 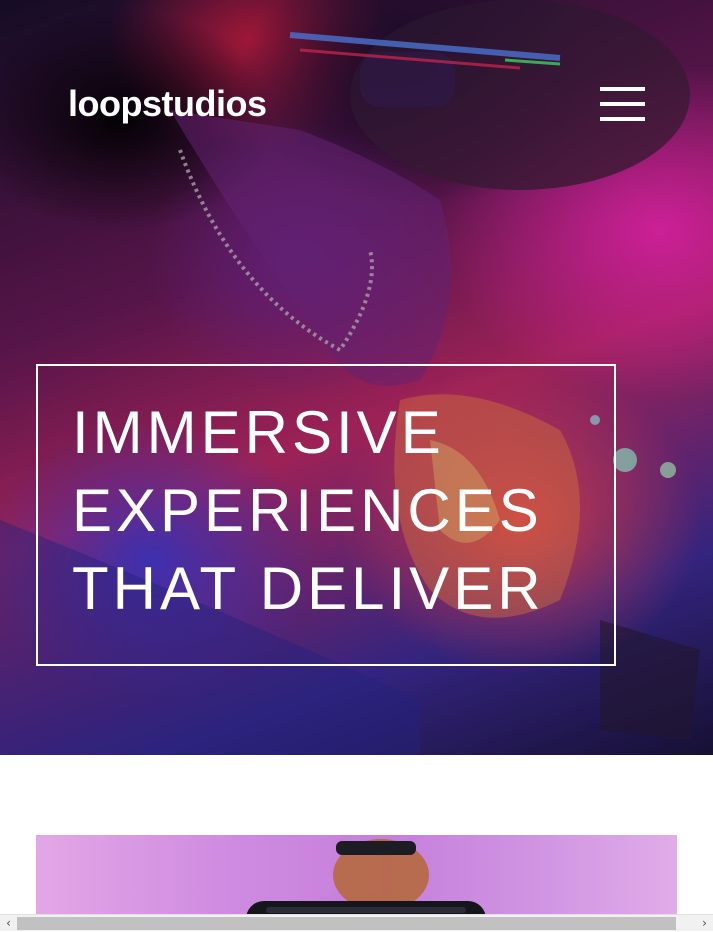 I want to click on hero-headline-line: THAT DELIVER, so click(x=308, y=588).